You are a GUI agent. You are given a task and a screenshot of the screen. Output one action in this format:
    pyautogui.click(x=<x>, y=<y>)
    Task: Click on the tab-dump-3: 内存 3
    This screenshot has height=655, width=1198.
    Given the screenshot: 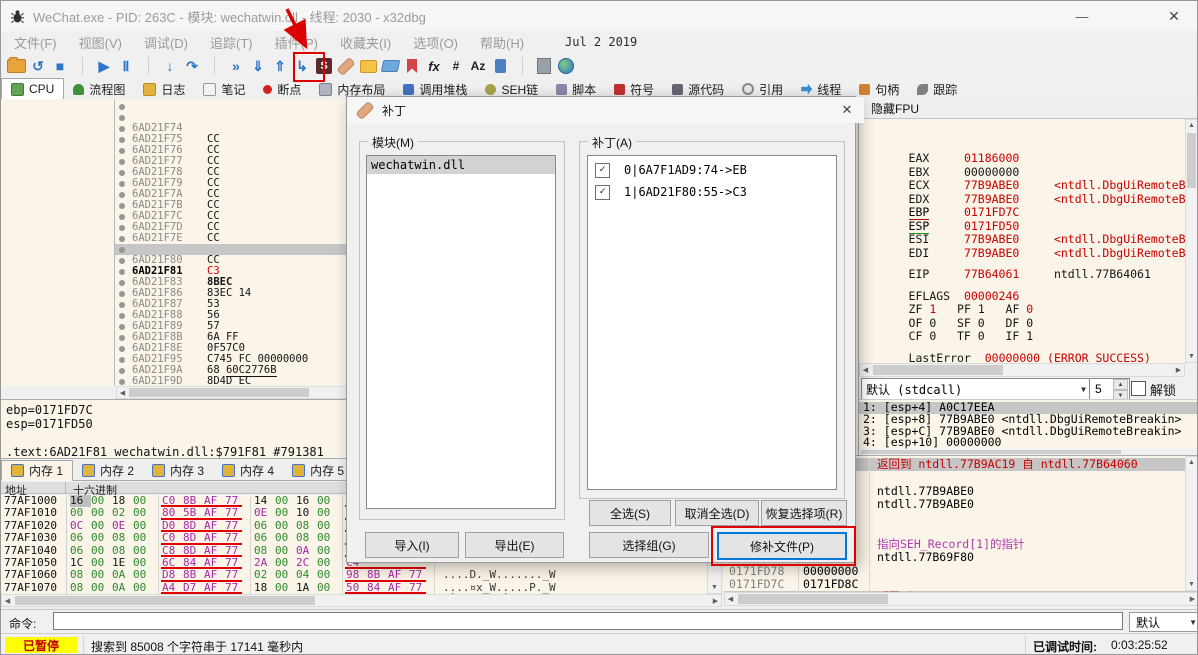 What is the action you would take?
    pyautogui.click(x=178, y=470)
    